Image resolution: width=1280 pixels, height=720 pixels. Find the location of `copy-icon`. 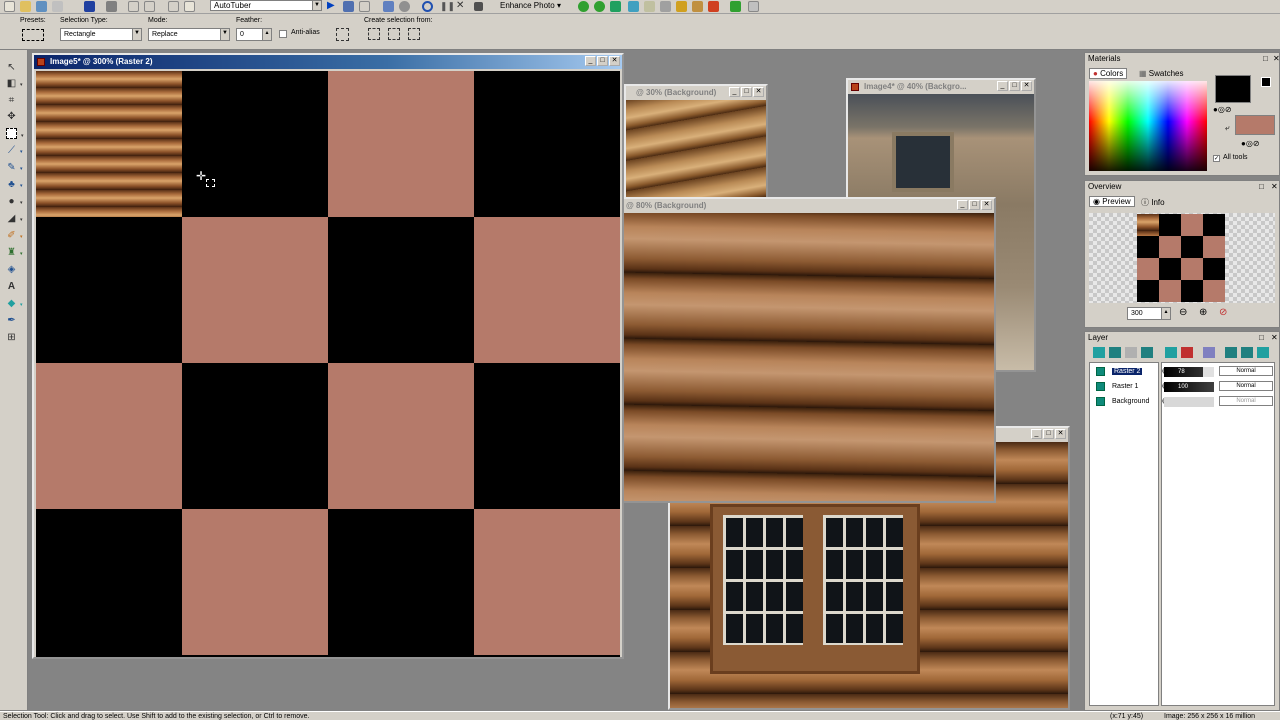

copy-icon is located at coordinates (189, 6).